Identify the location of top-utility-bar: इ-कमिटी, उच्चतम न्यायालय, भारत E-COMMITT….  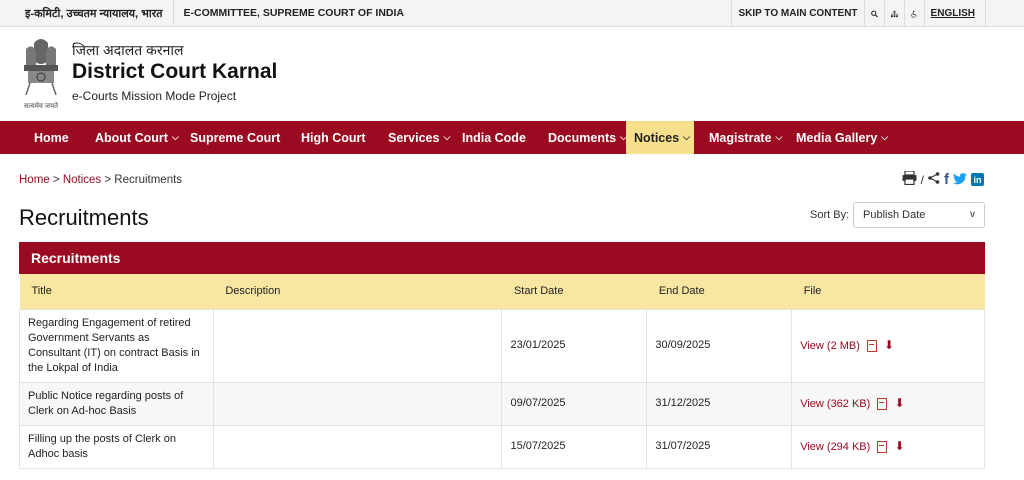
(512, 13).